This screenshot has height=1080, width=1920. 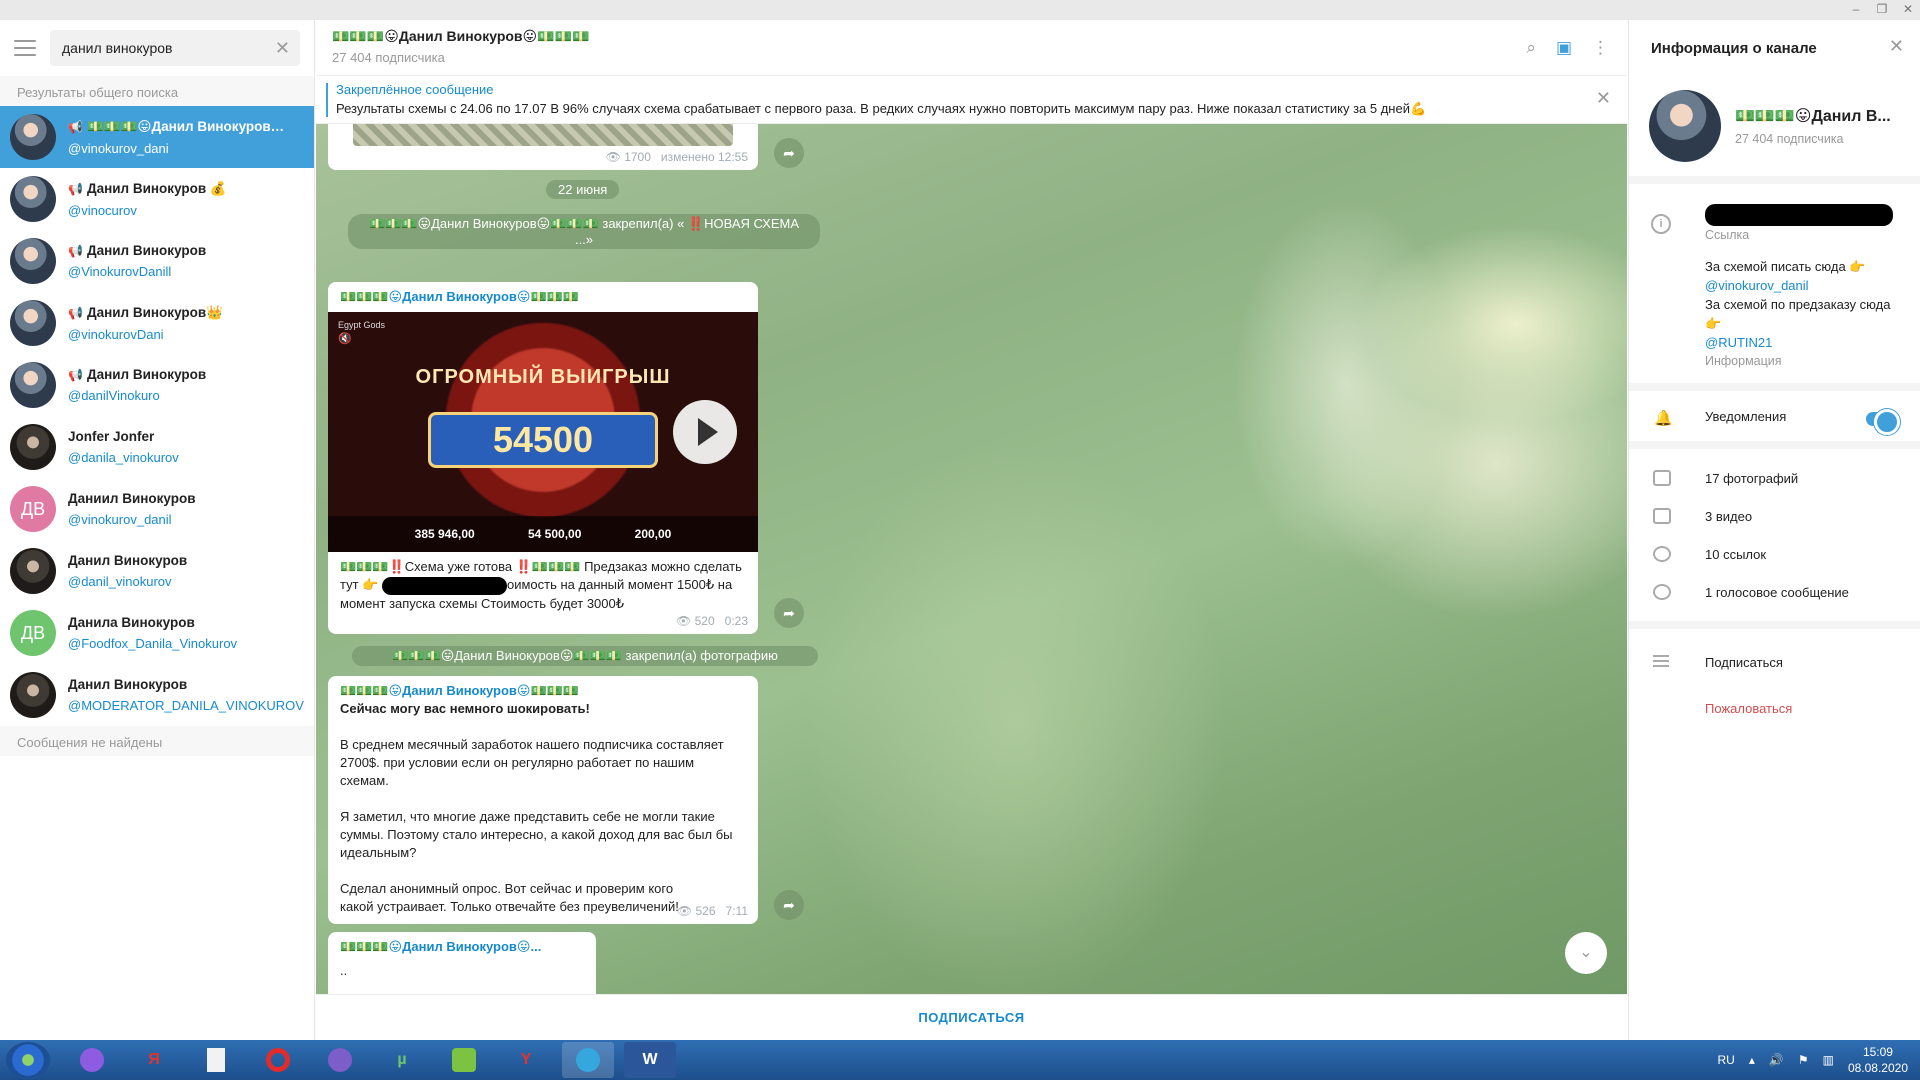 I want to click on volume-icon: 🔊, so click(x=1776, y=1060).